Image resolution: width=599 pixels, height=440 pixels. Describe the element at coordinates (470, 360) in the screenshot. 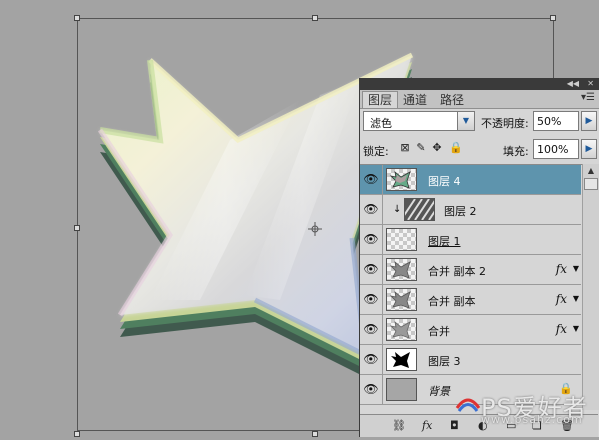

I see `layer-row-3: 👁 图层 3` at that location.